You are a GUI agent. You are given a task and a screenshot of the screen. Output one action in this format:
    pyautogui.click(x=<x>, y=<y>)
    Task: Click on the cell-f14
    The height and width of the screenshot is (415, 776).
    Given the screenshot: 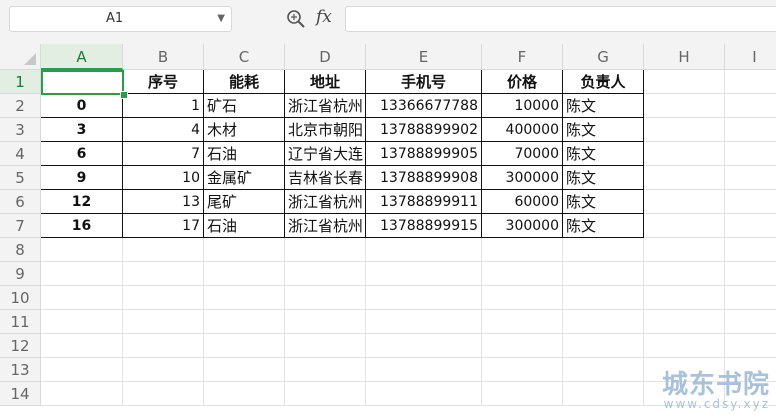 What is the action you would take?
    pyautogui.click(x=522, y=394)
    